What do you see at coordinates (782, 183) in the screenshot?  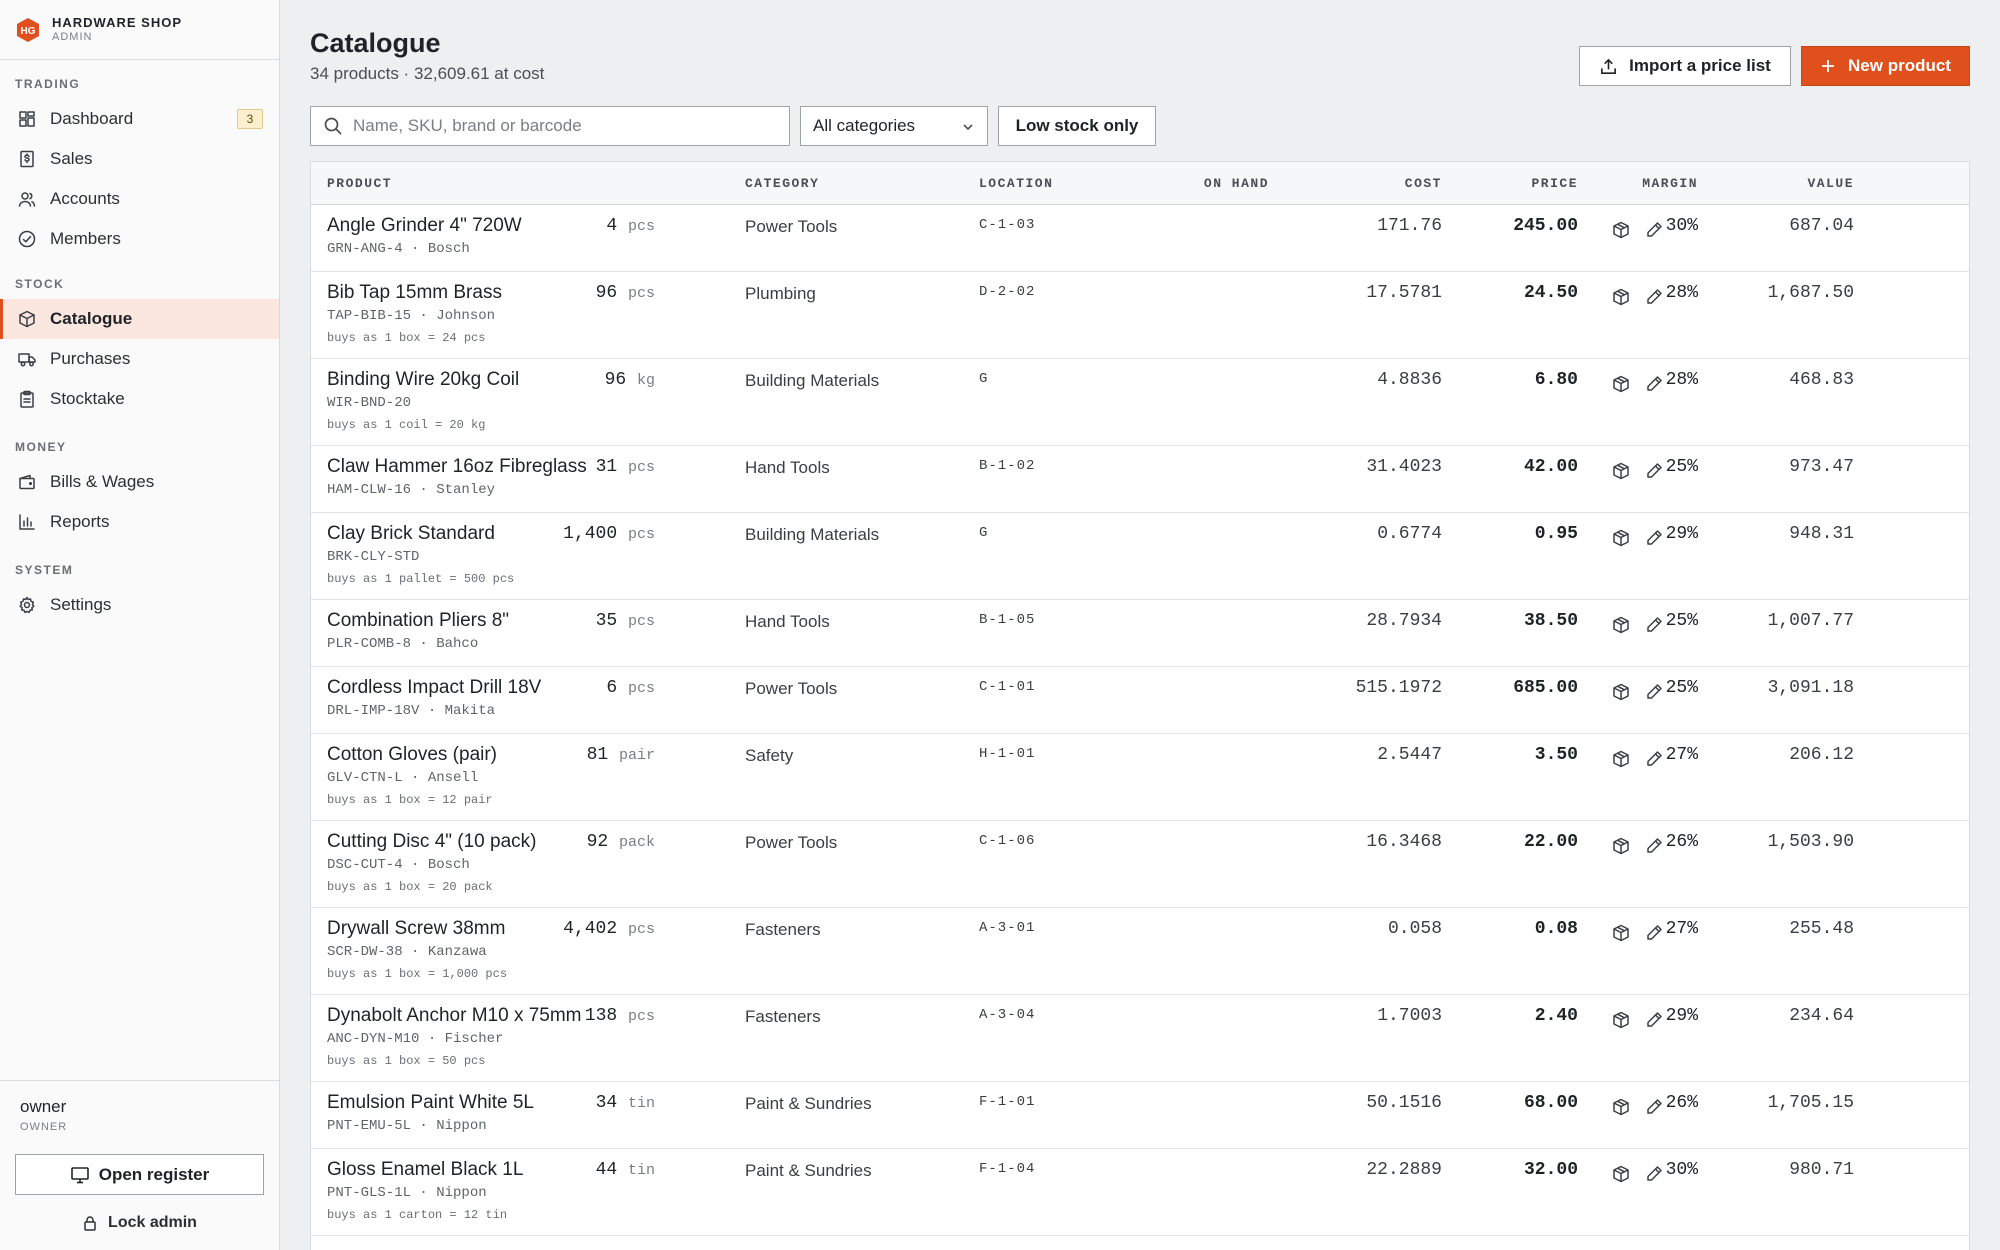 I see `col-category: CATEGORY` at bounding box center [782, 183].